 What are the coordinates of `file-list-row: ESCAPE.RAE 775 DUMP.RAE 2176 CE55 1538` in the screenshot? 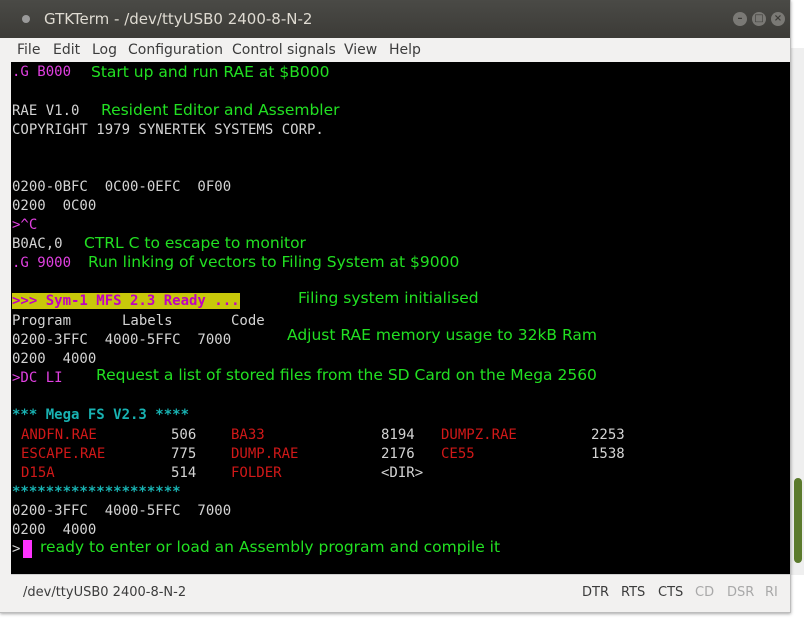 It's located at (332, 454).